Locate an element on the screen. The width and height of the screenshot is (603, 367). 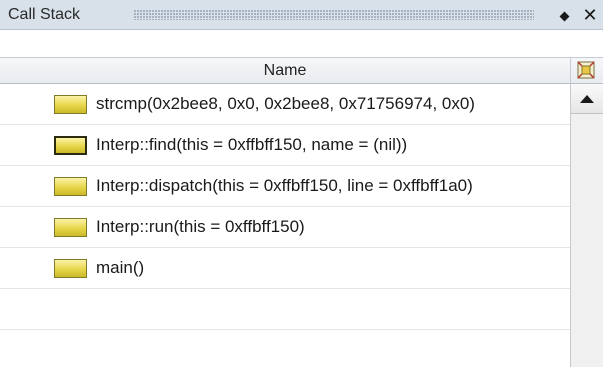
column-toggle-button is located at coordinates (586, 70).